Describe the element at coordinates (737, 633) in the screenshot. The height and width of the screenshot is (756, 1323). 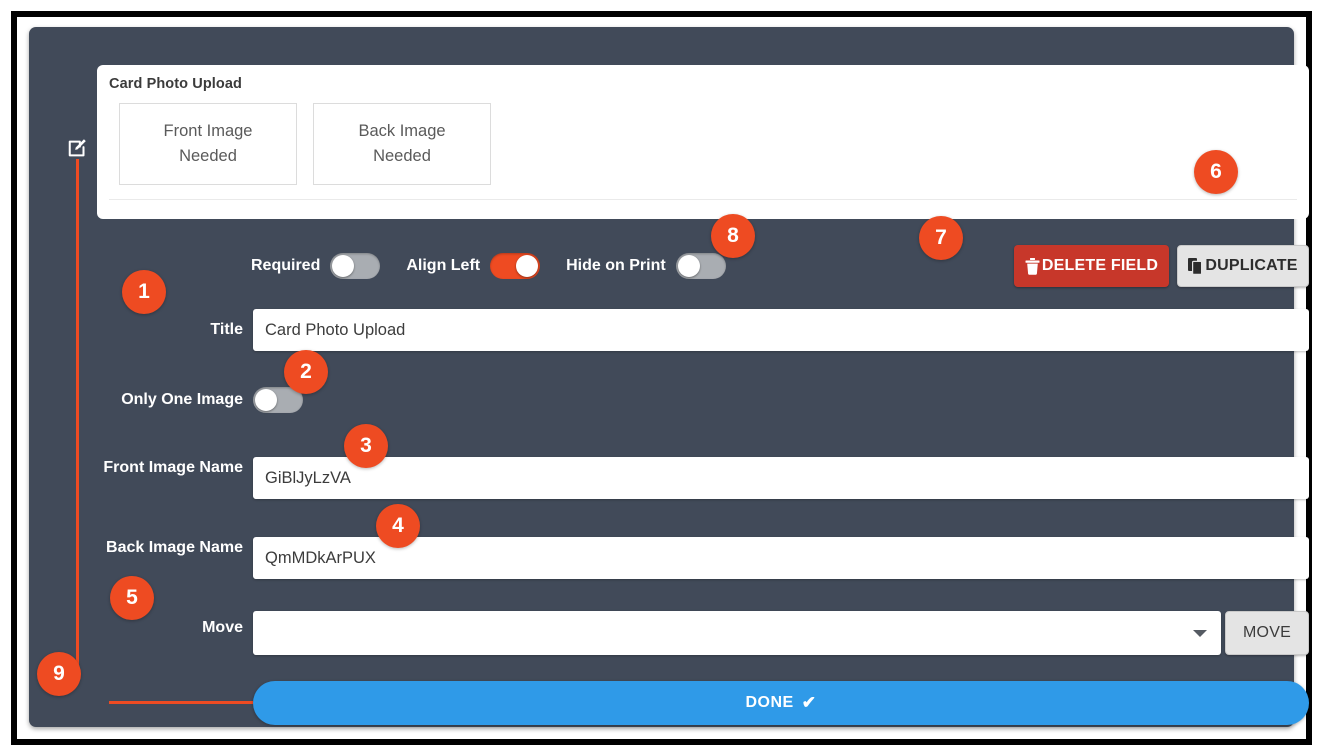
I see `move-select` at that location.